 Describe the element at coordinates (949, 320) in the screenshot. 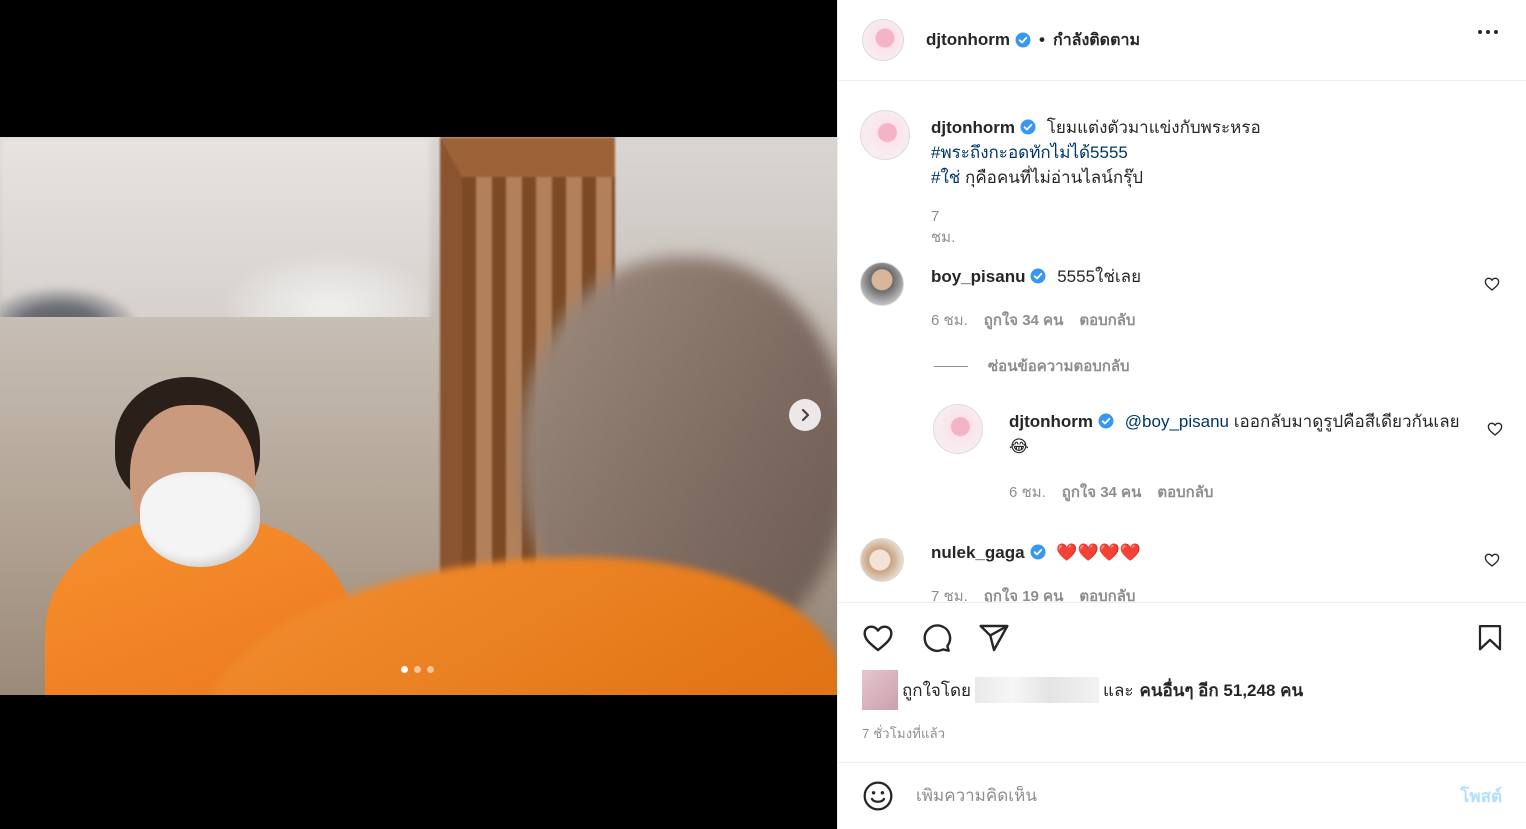

I see `comment-time: 6 ชม.` at that location.